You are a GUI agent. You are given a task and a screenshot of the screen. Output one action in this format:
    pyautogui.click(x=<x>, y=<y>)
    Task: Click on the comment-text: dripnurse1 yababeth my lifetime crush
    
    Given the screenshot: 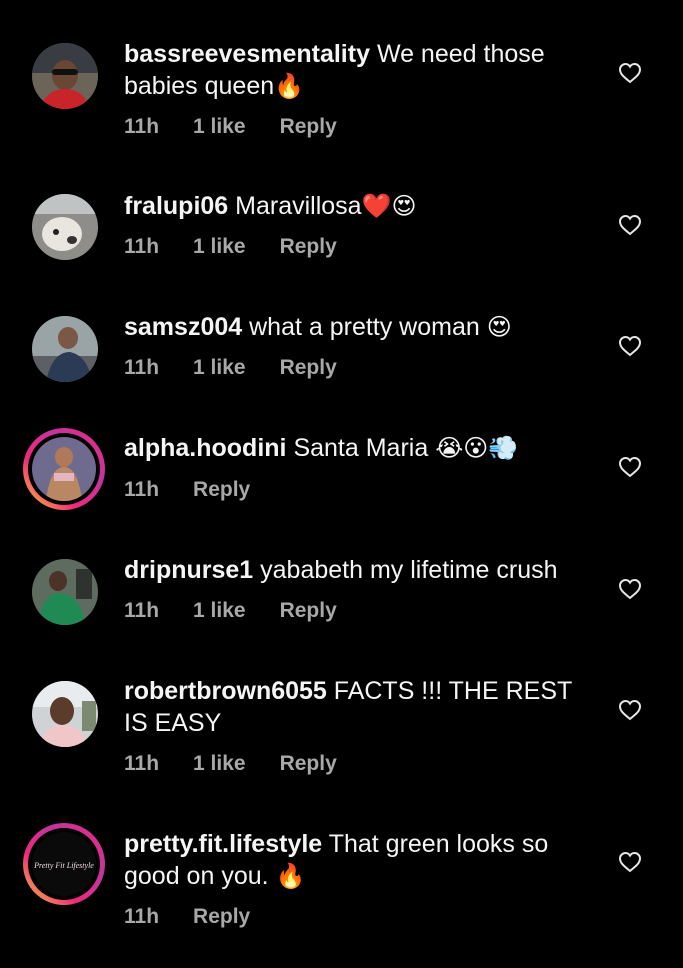 What is the action you would take?
    pyautogui.click(x=354, y=570)
    